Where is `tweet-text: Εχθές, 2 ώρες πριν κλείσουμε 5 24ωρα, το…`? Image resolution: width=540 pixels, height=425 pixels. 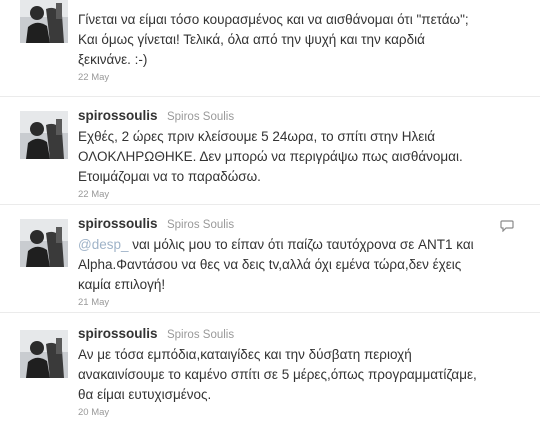 tweet-text: Εχθές, 2 ώρες πριν κλείσουμε 5 24ωρα, το… is located at coordinates (270, 156).